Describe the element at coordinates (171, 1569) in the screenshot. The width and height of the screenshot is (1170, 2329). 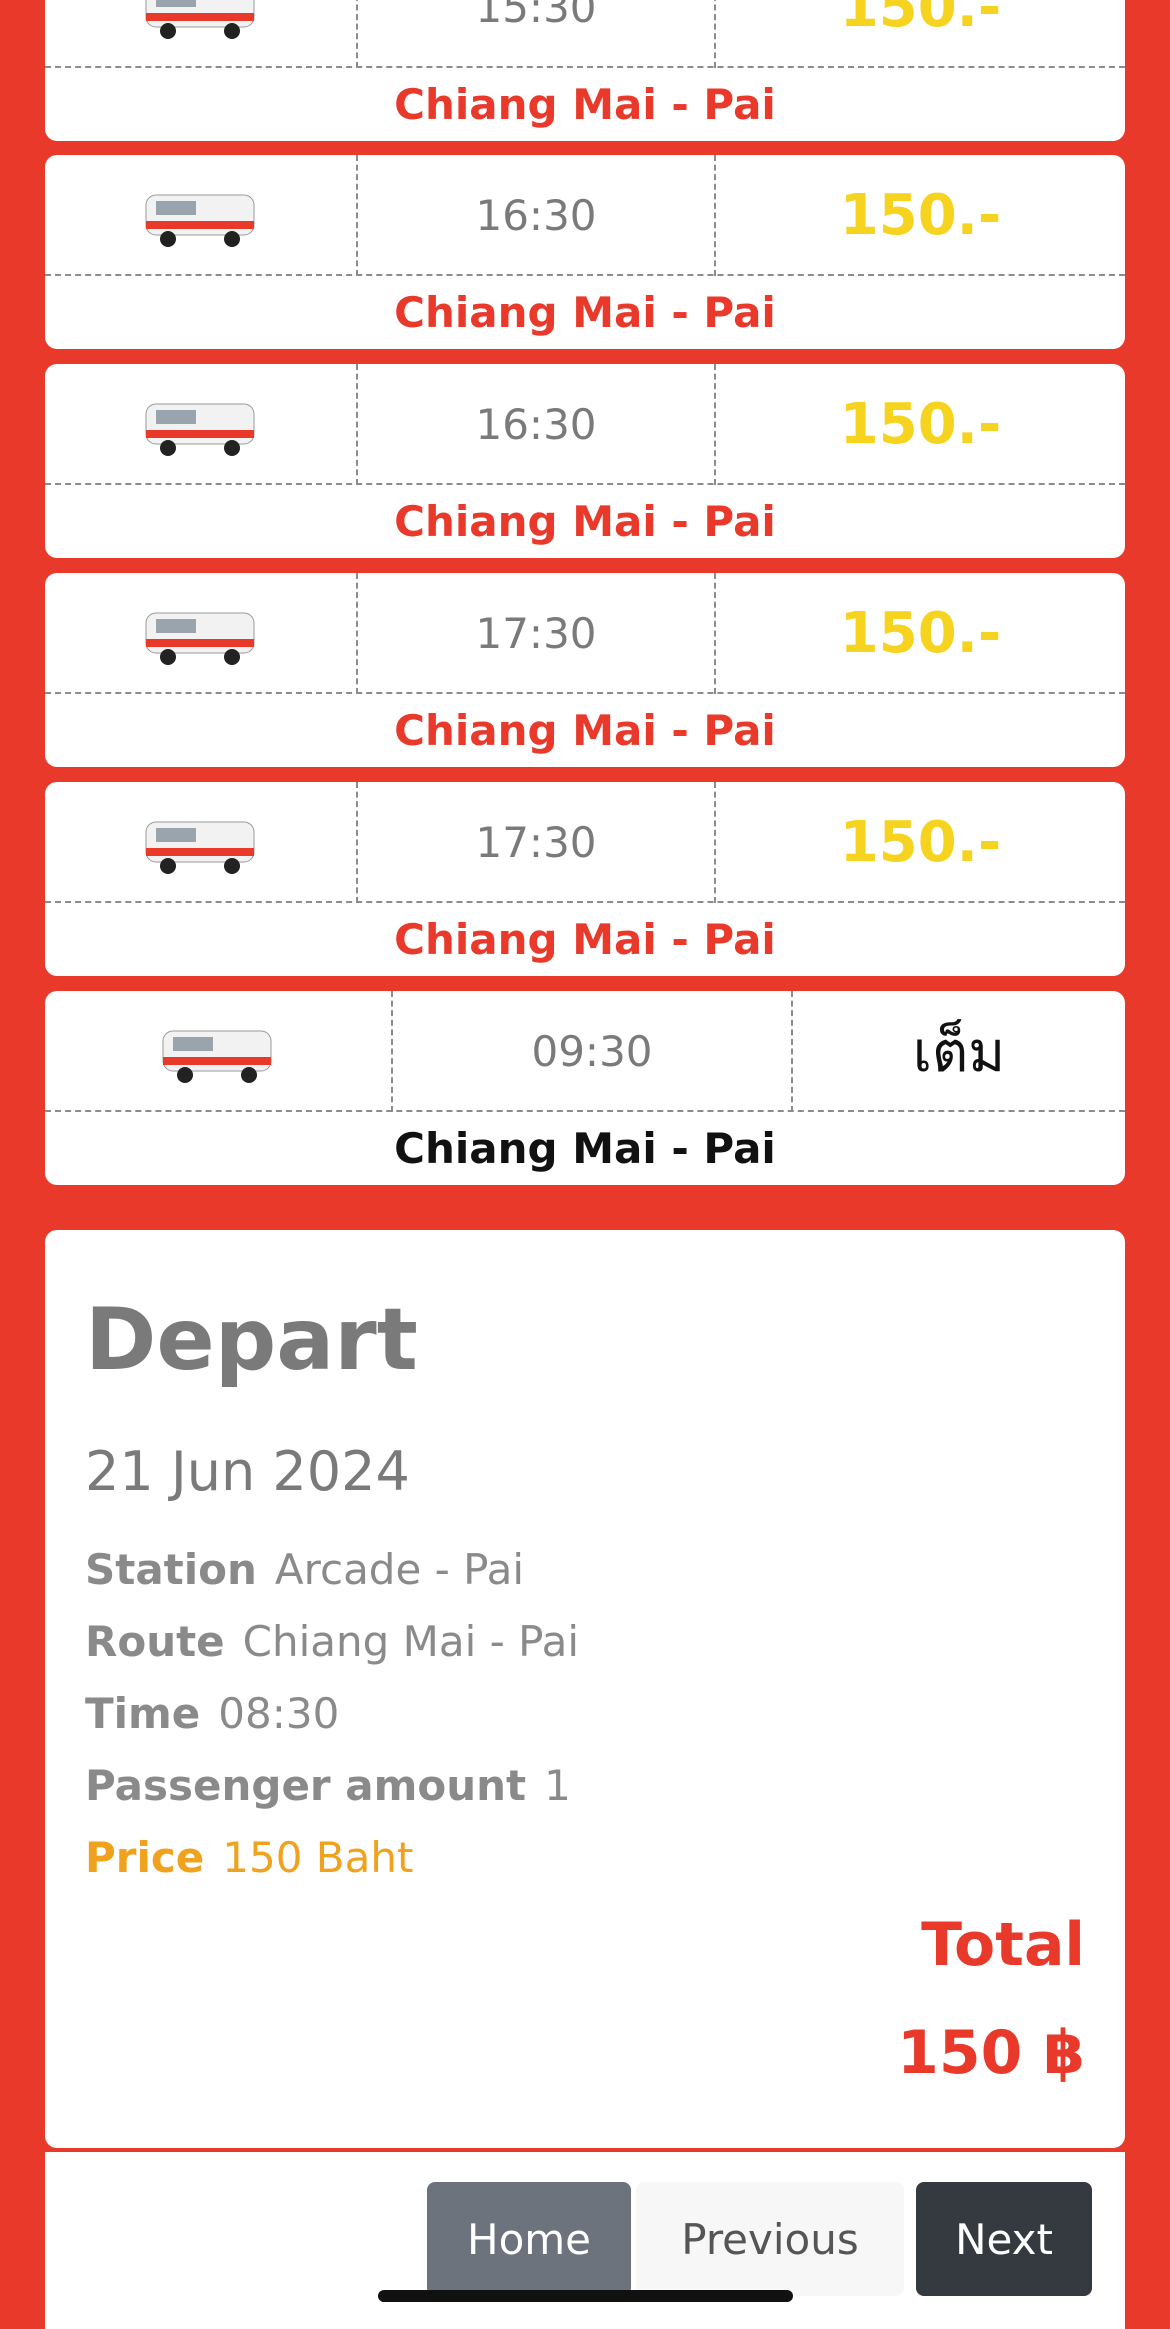
I see `station-label: Station` at that location.